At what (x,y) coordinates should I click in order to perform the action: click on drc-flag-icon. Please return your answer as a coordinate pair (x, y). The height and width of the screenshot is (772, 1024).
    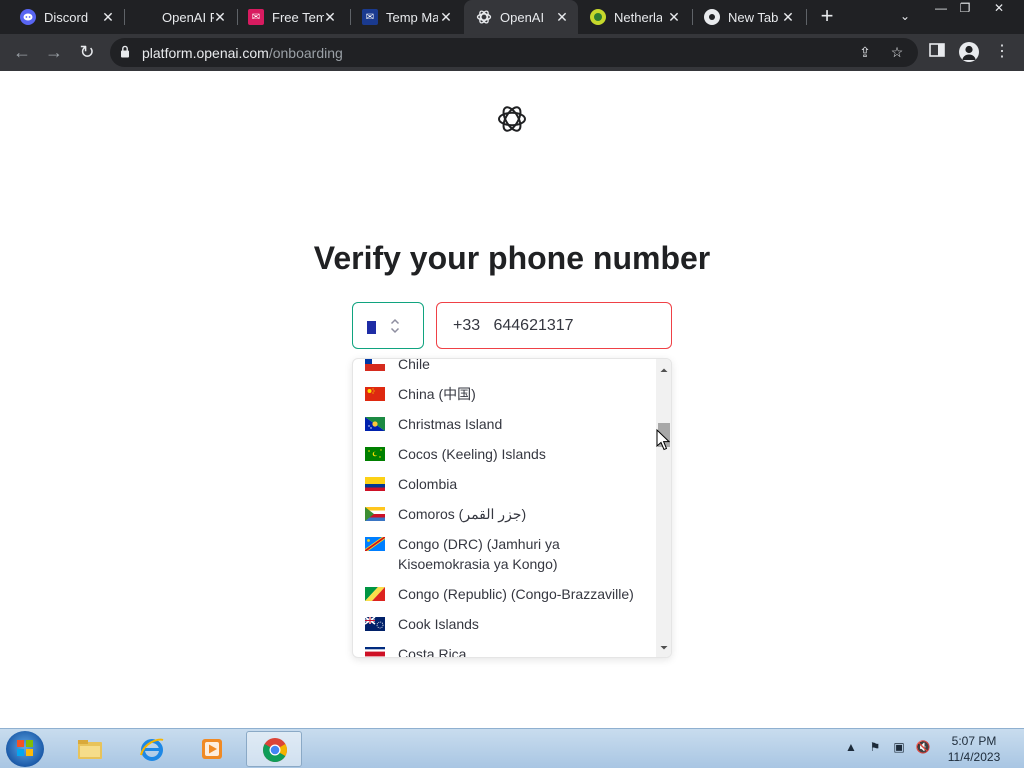
    Looking at the image, I should click on (375, 544).